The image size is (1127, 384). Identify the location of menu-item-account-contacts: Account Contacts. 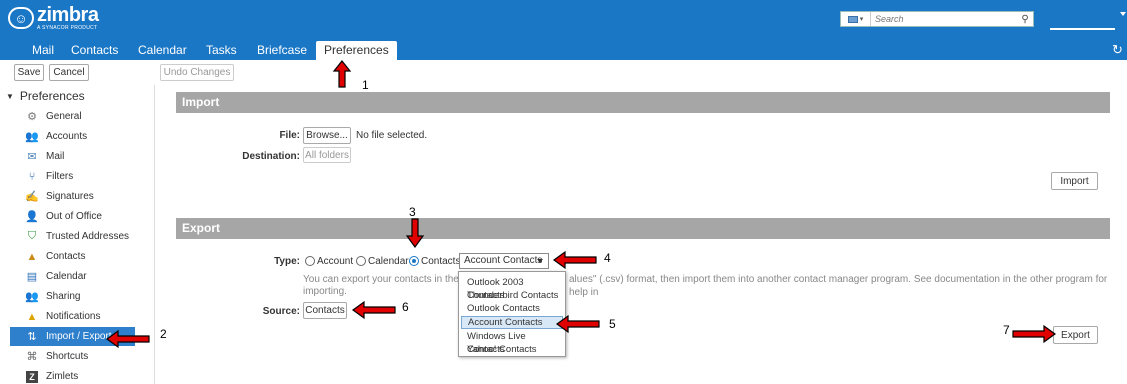
(512, 322).